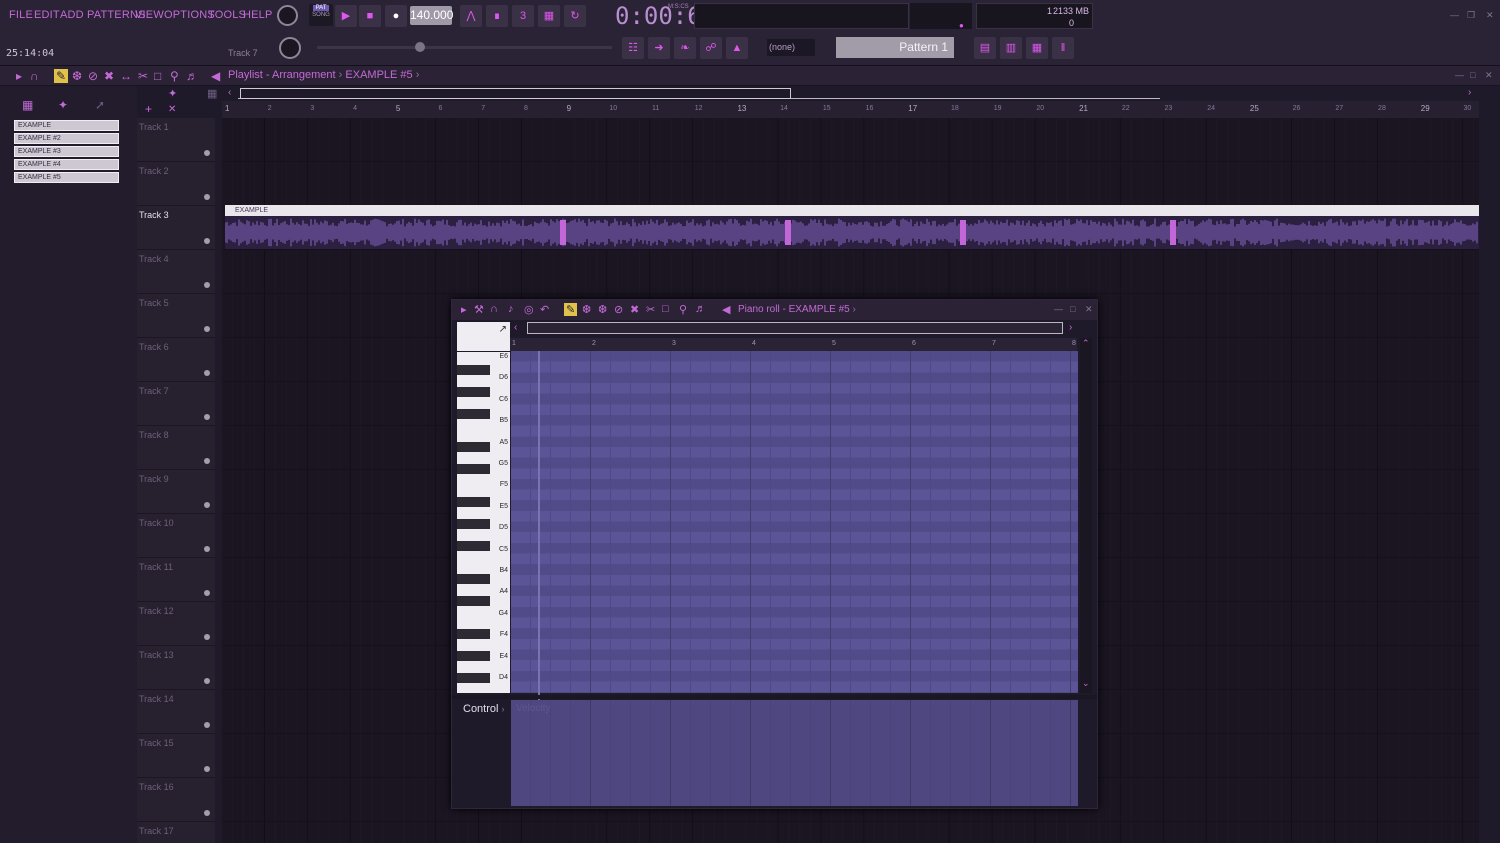  Describe the element at coordinates (93, 76) in the screenshot. I see `delete-tool-icon: ⊘` at that location.